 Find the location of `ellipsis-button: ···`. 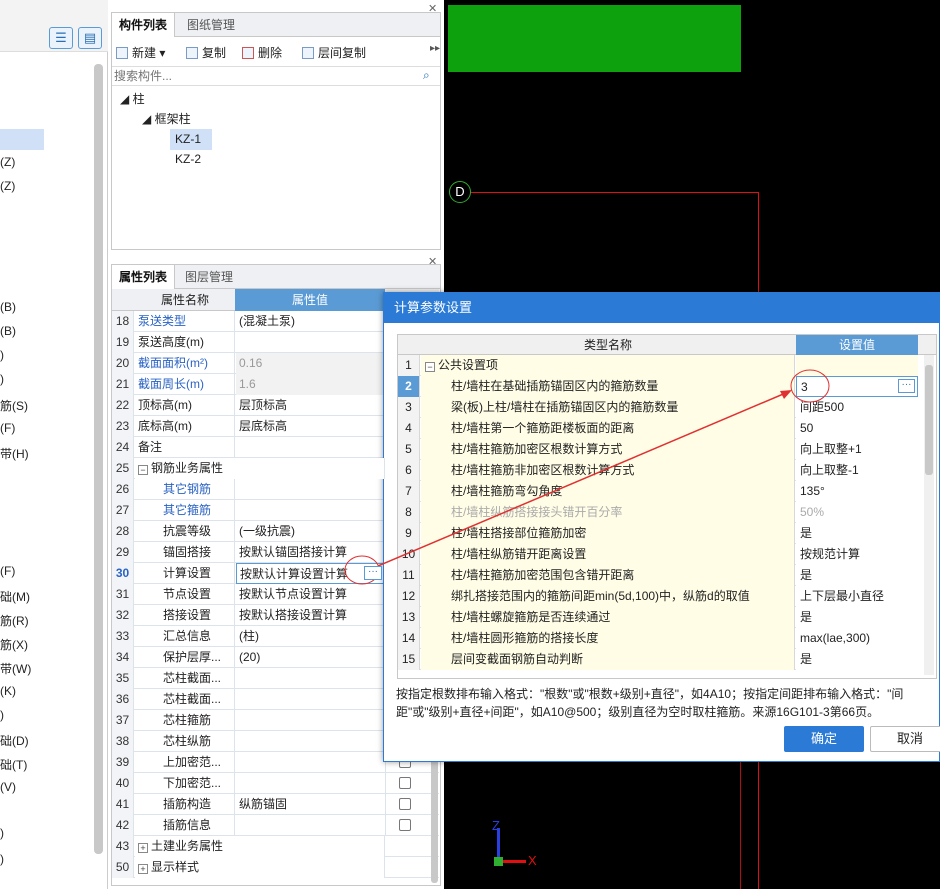

ellipsis-button: ··· is located at coordinates (373, 573).